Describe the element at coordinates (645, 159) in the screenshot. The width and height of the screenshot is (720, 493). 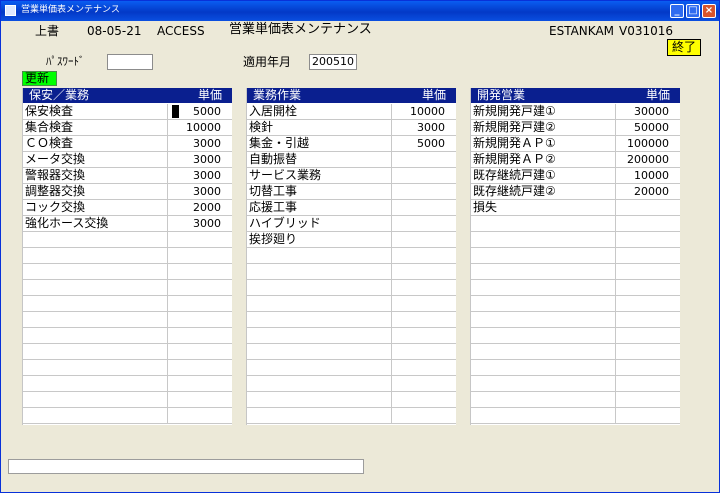
I see `unit-price-cell: 200000` at that location.